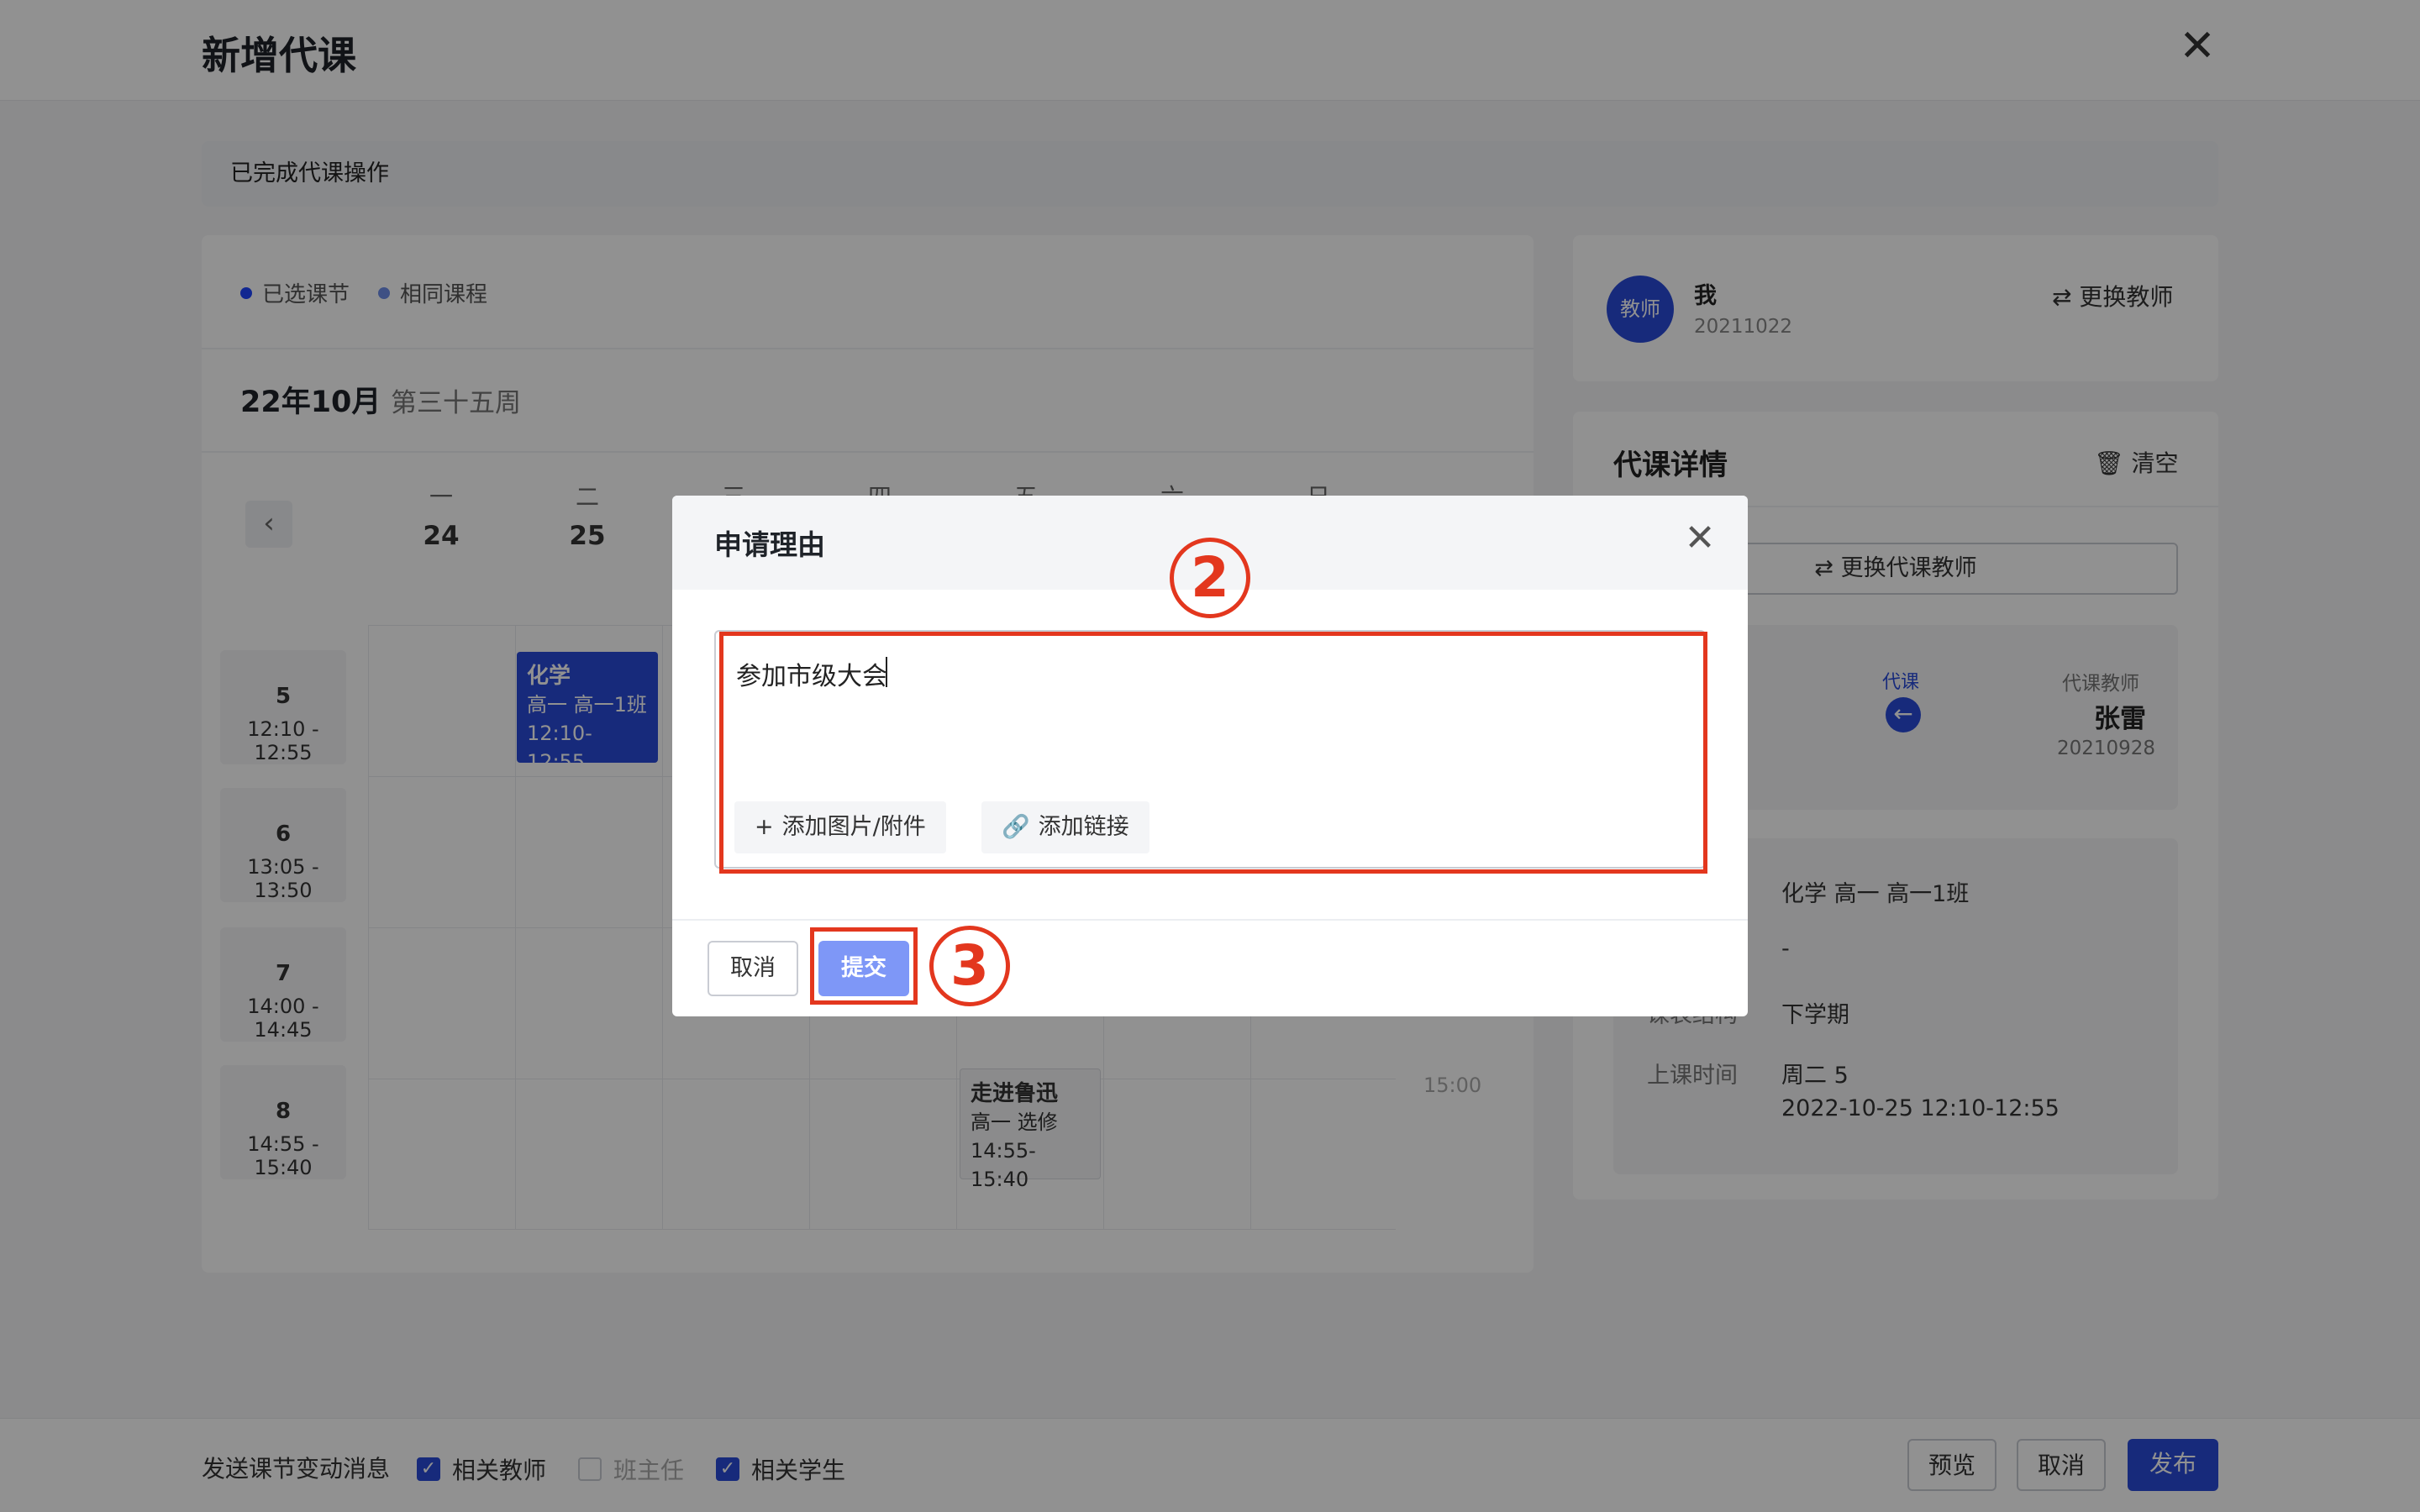  I want to click on dialog-cancel-button: 取消, so click(753, 968).